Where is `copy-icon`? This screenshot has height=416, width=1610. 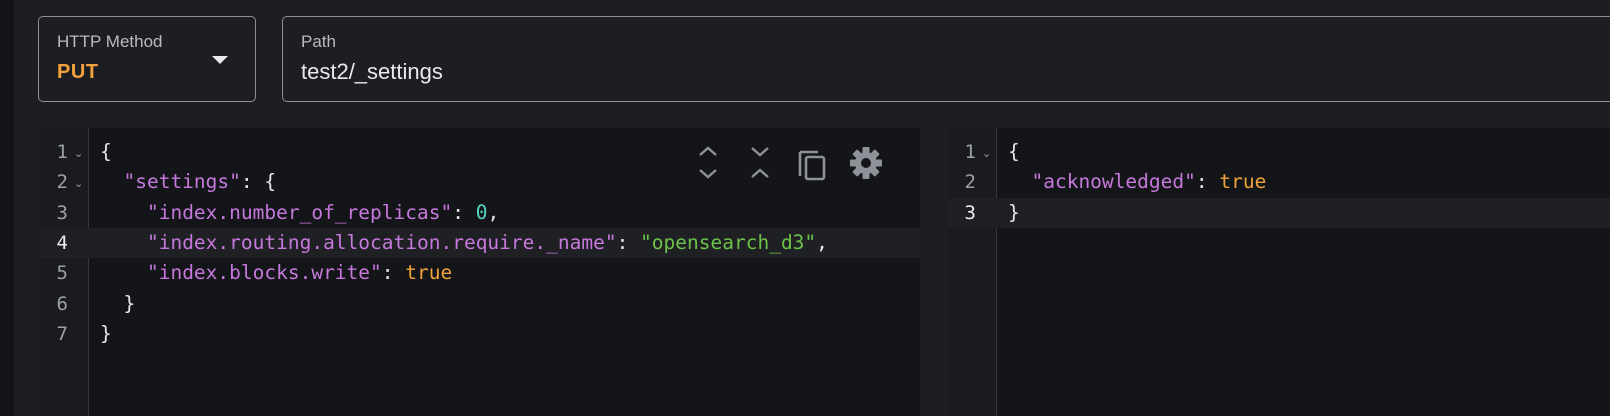 copy-icon is located at coordinates (812, 164).